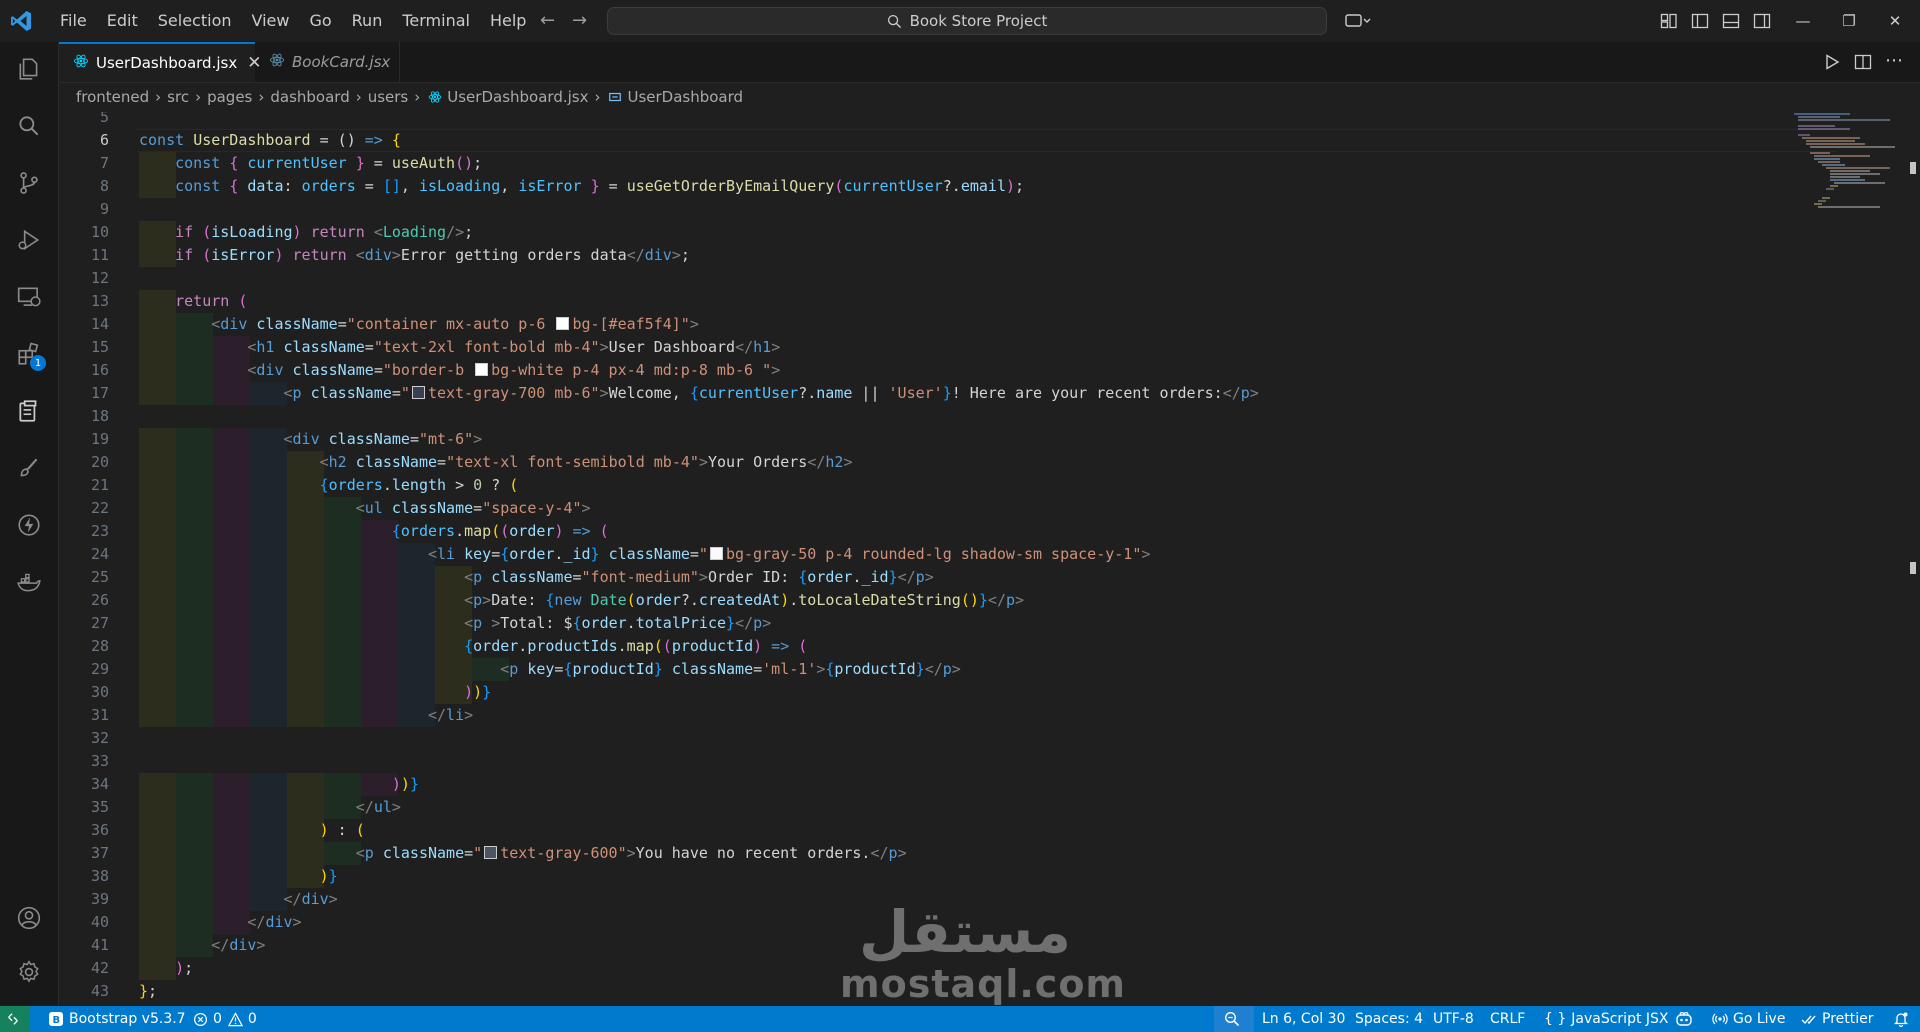  What do you see at coordinates (579, 20) in the screenshot?
I see `forward-arrow-icon: →` at bounding box center [579, 20].